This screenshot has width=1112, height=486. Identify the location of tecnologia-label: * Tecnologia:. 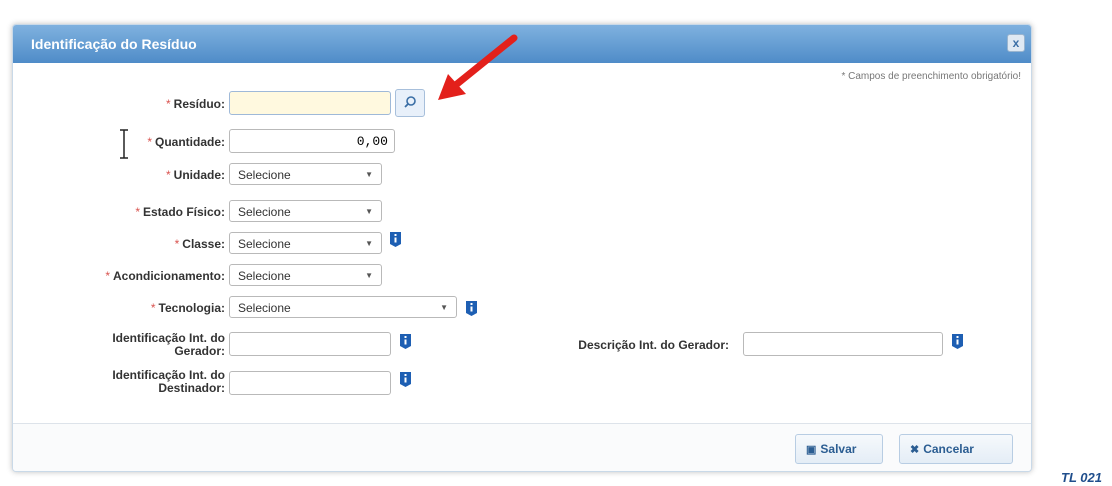
(187, 308).